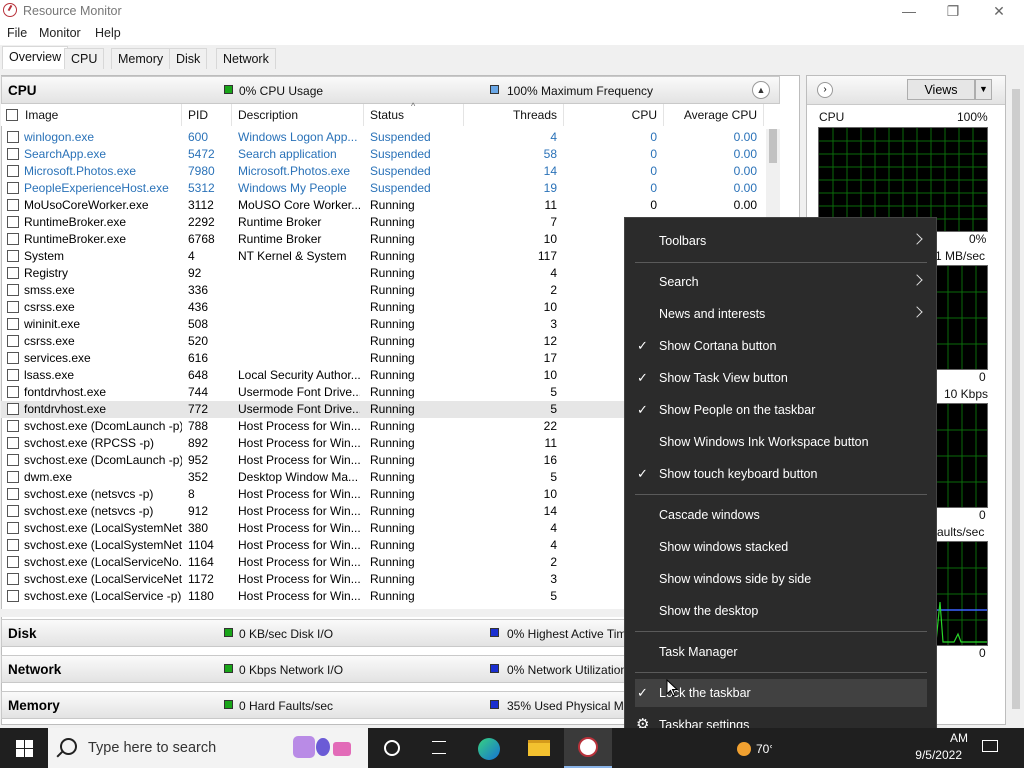  What do you see at coordinates (198, 375) in the screenshot?
I see `row-pid: 648` at bounding box center [198, 375].